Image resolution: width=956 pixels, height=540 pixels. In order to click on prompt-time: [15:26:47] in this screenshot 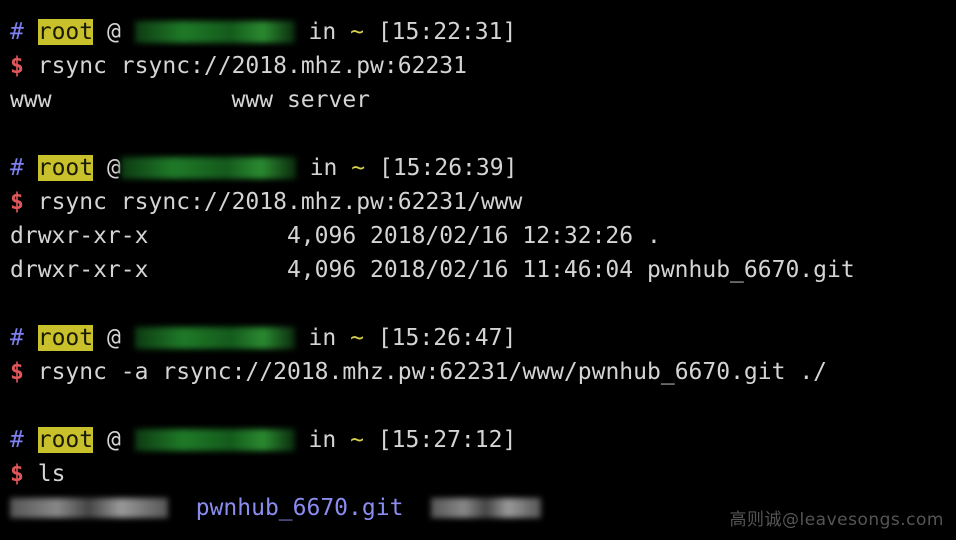, I will do `click(447, 338)`.